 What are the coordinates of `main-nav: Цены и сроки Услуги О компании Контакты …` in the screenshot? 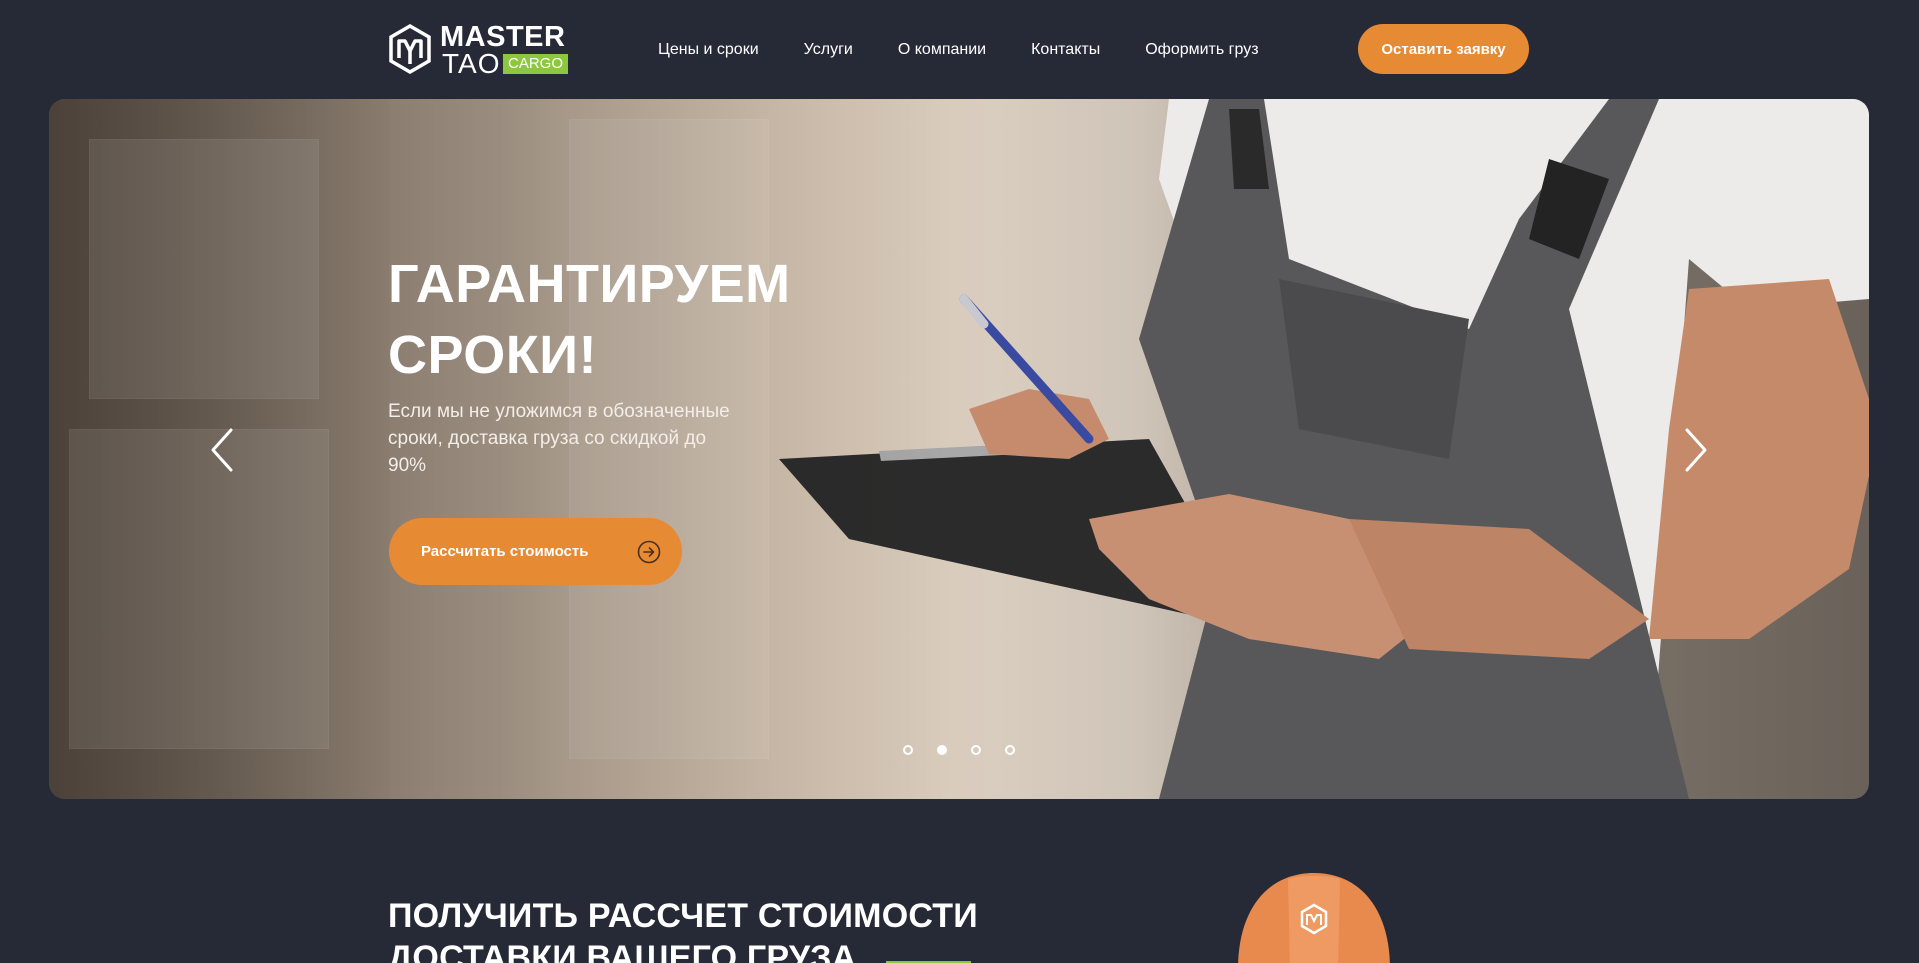 It's located at (958, 50).